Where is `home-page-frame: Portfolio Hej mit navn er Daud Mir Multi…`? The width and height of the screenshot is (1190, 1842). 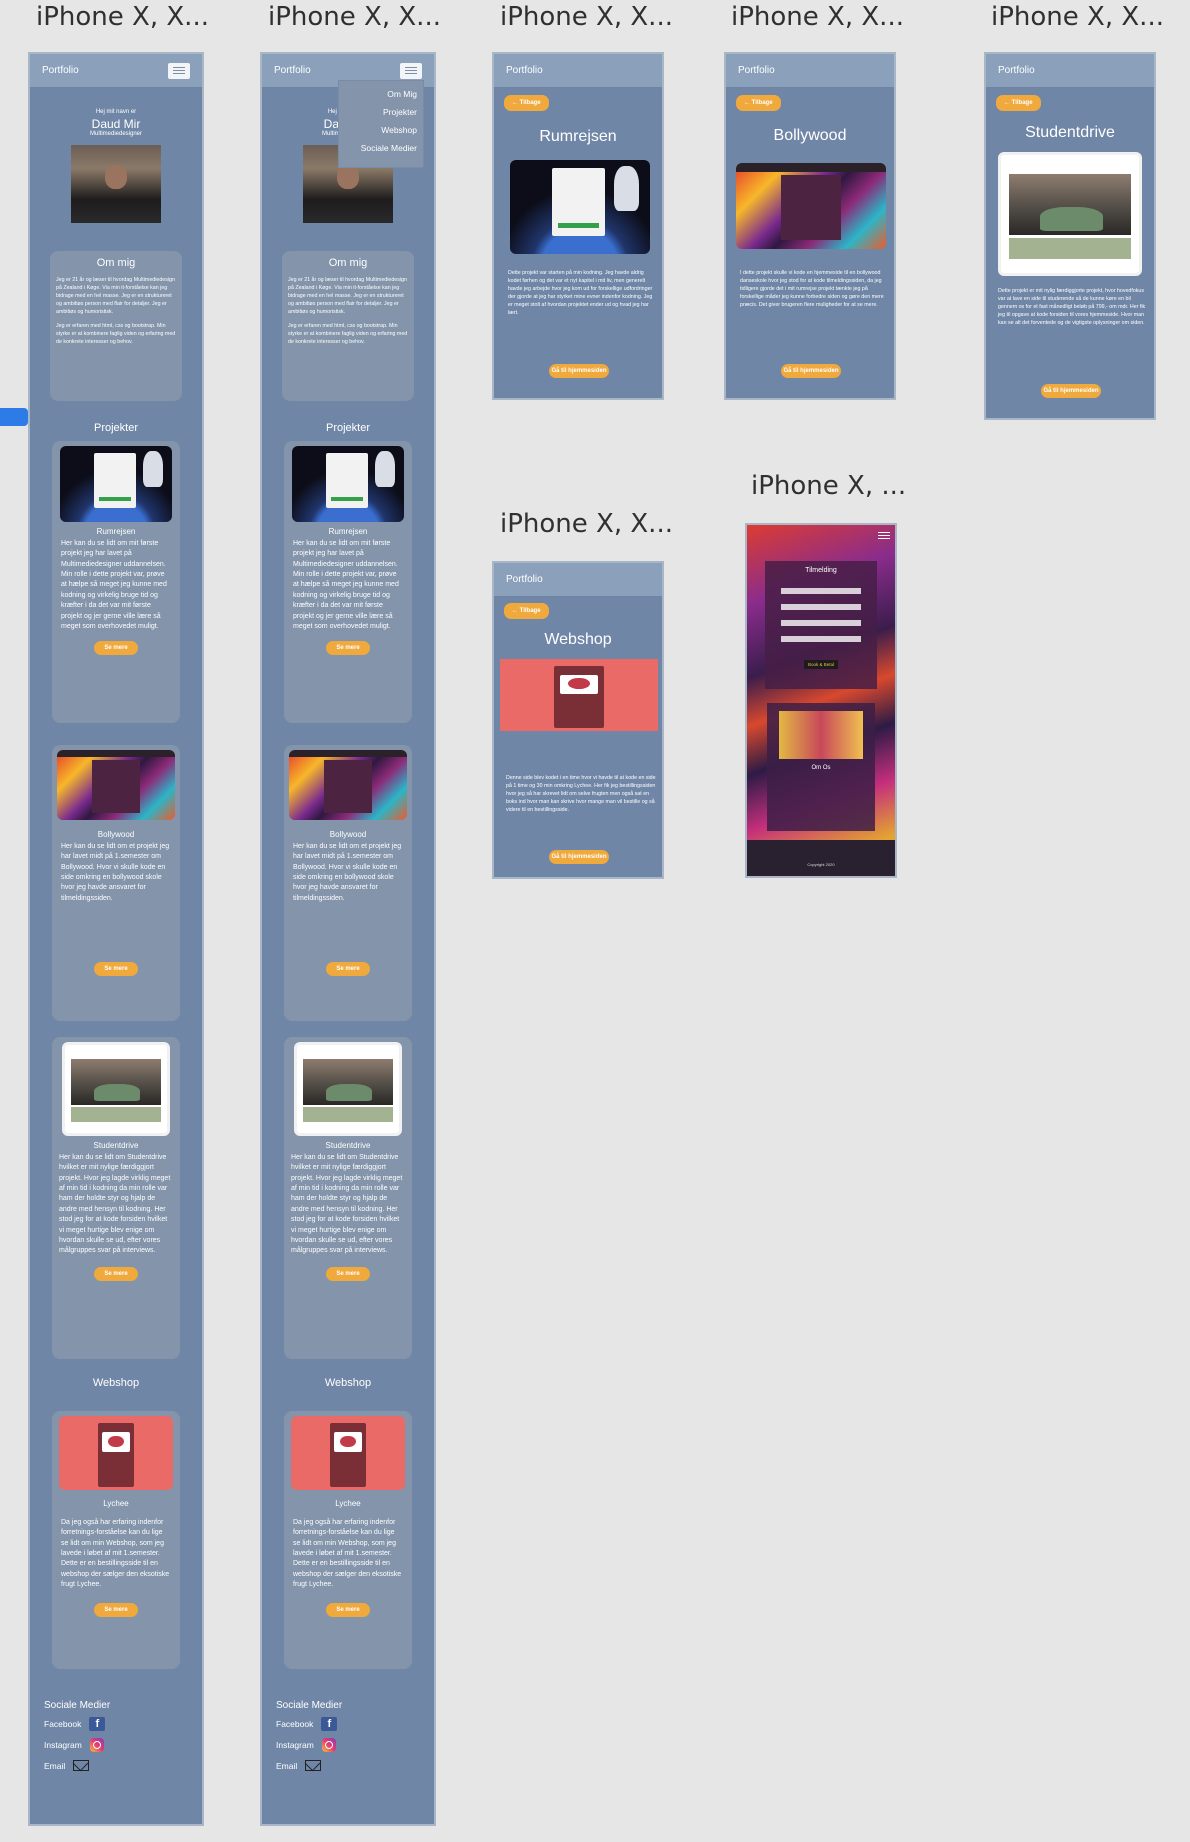
home-page-frame: Portfolio Hej mit navn er Daud Mir Multi… is located at coordinates (116, 939).